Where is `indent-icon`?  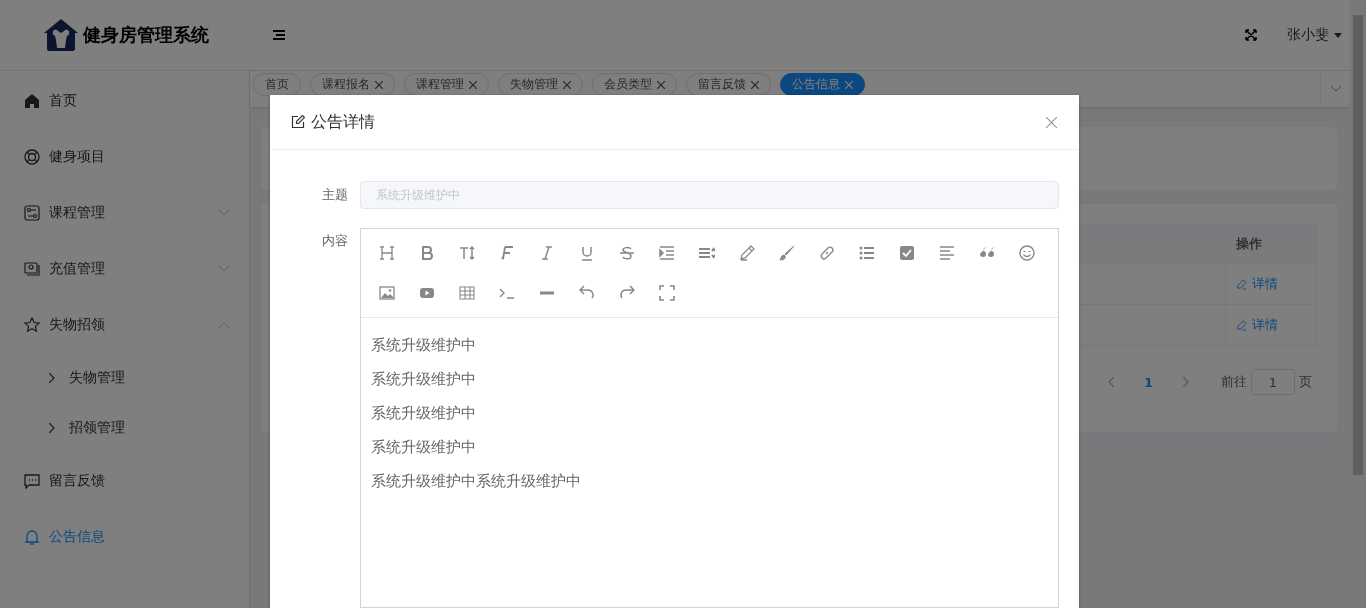
indent-icon is located at coordinates (667, 253).